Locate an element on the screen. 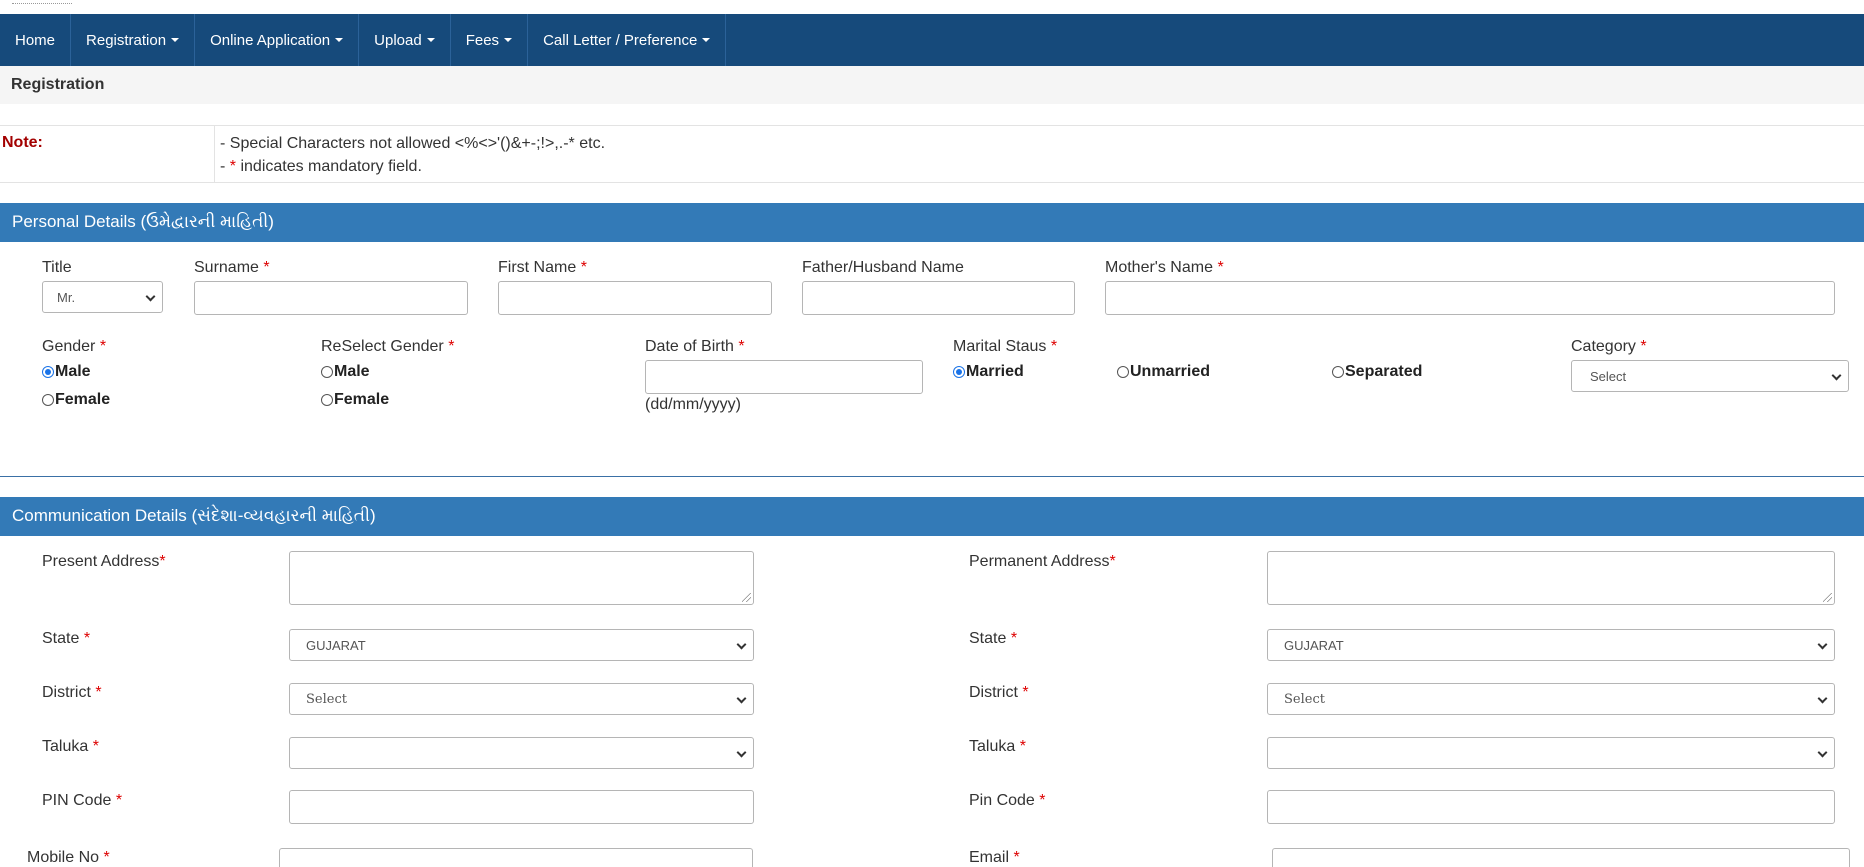 The width and height of the screenshot is (1864, 867). nav-upload: Upload is located at coordinates (405, 40).